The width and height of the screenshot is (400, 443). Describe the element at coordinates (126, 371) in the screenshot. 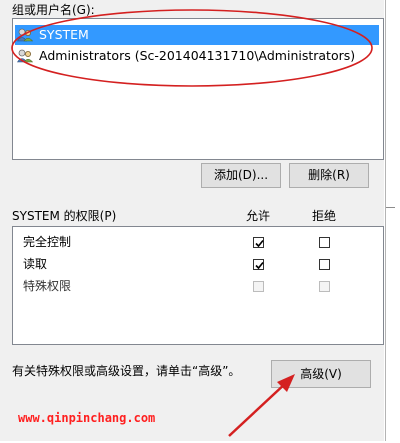

I see `advanced-hint: 有关特殊权限或高级设置，请单击“高级”。` at that location.